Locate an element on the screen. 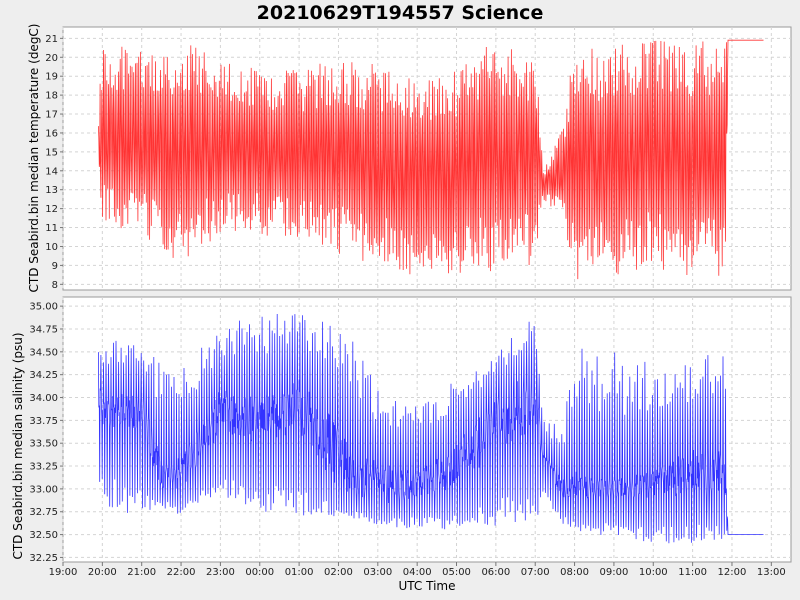 This screenshot has width=800, height=600. salinity-ytick-label-1: 32.50 is located at coordinates (43, 535).